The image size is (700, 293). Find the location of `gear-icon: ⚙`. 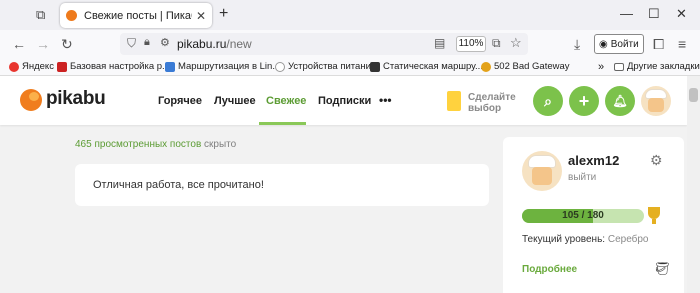

gear-icon: ⚙ is located at coordinates (656, 160).